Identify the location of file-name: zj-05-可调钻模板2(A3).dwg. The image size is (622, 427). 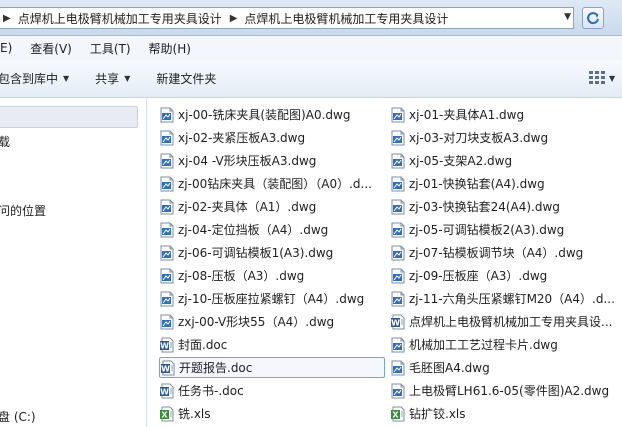
(487, 230).